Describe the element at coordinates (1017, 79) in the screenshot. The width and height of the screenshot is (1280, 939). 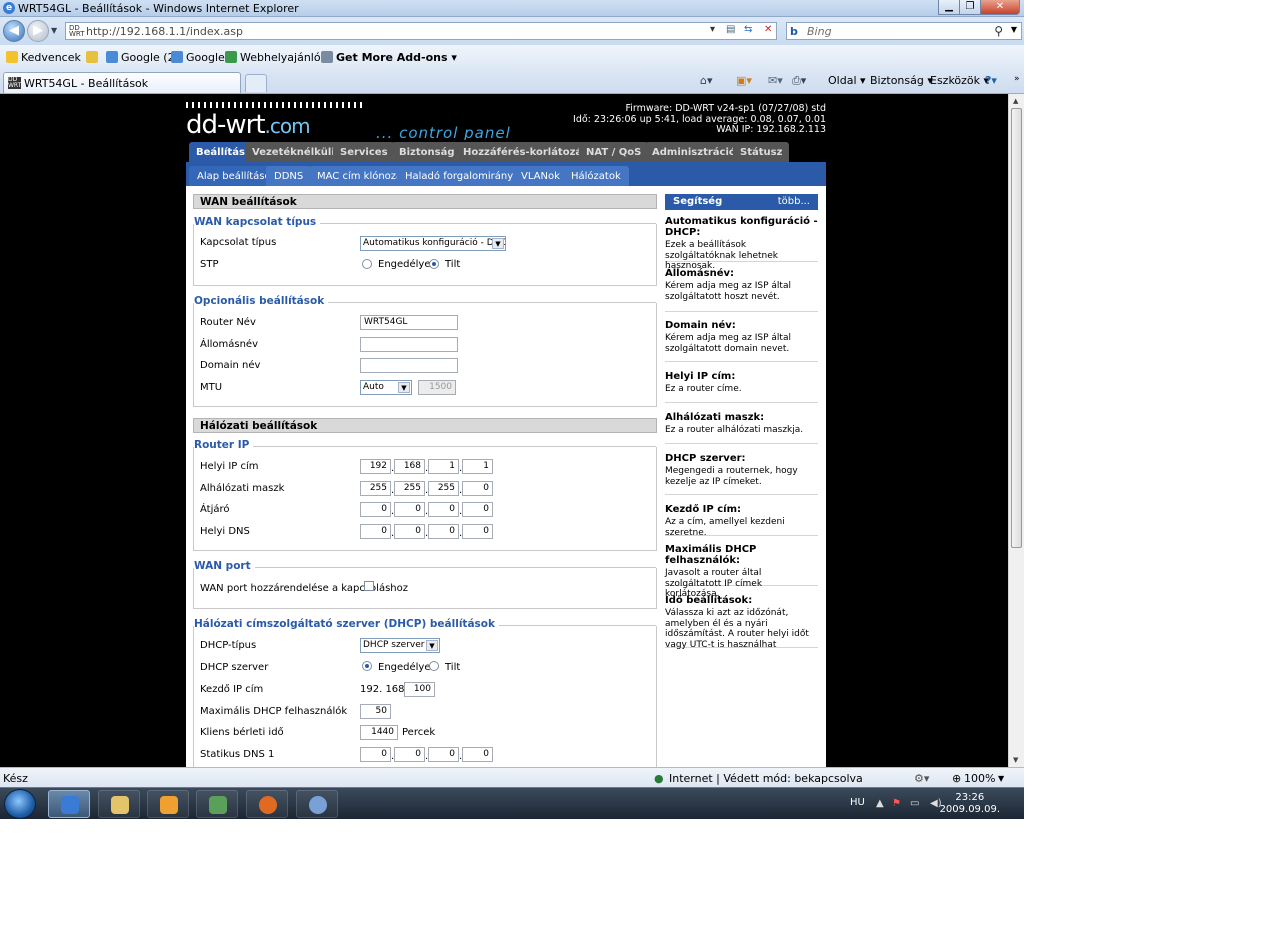
I see `chevron-more-icon: »` at that location.